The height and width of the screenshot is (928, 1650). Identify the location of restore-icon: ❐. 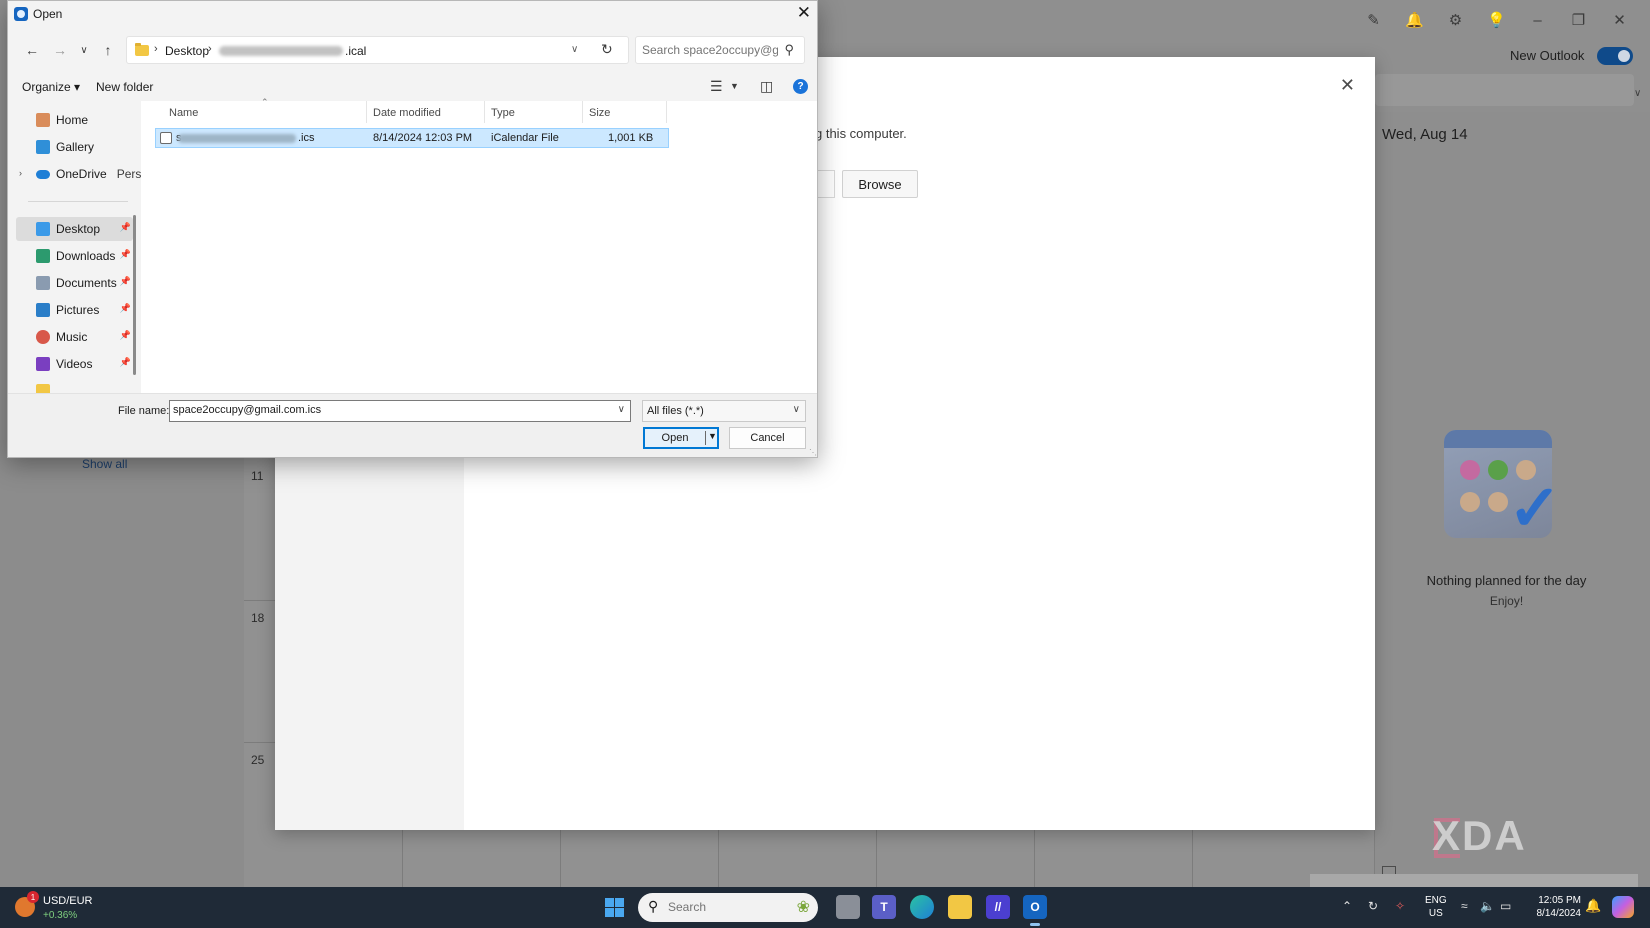
(1578, 20).